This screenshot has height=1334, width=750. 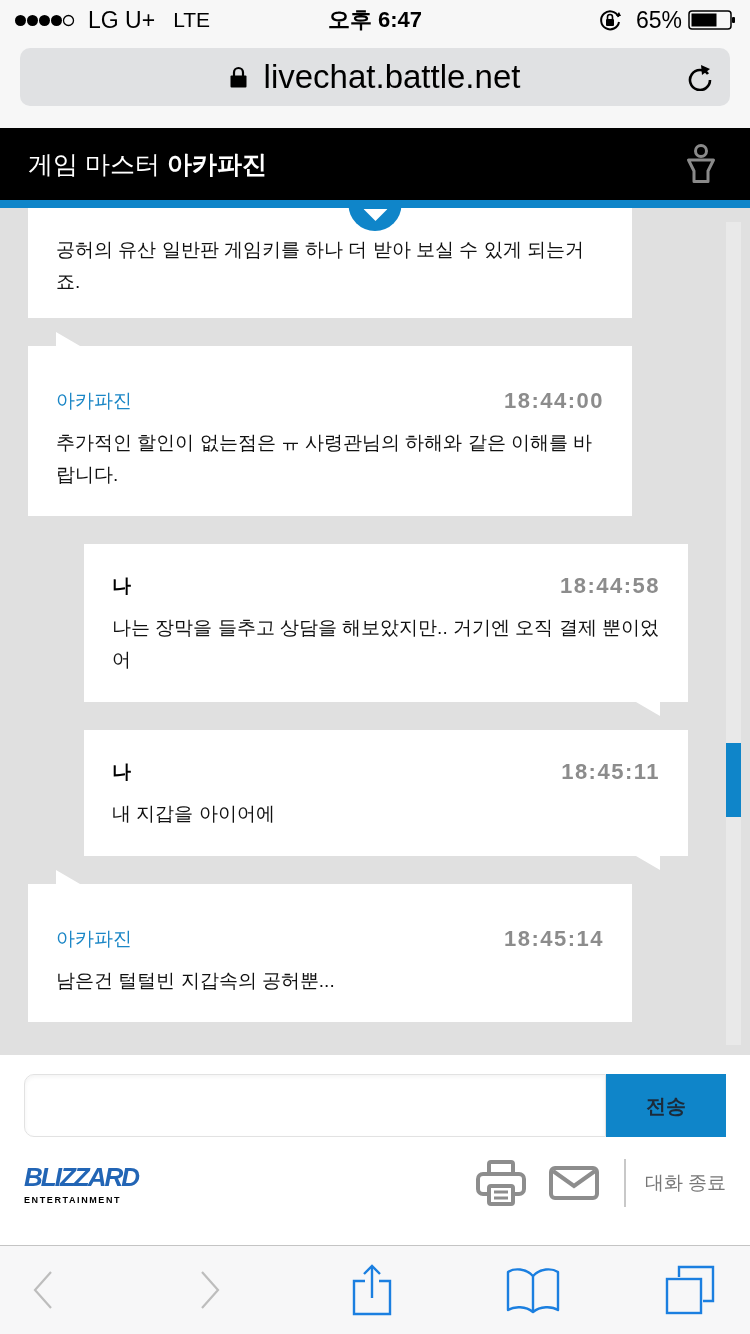 What do you see at coordinates (194, 814) in the screenshot?
I see `message-text: 내 지갑을 아이어에` at bounding box center [194, 814].